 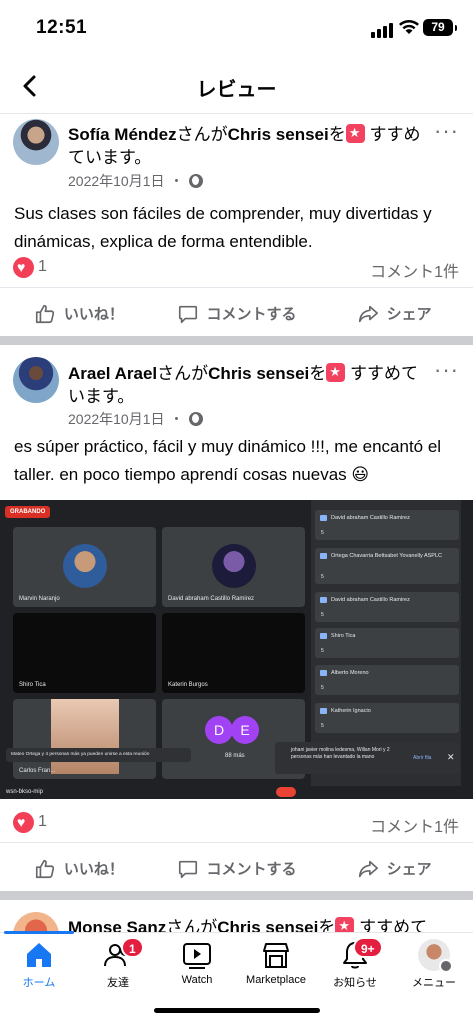 What do you see at coordinates (368, 947) in the screenshot?
I see `notifications-badge: 9+` at bounding box center [368, 947].